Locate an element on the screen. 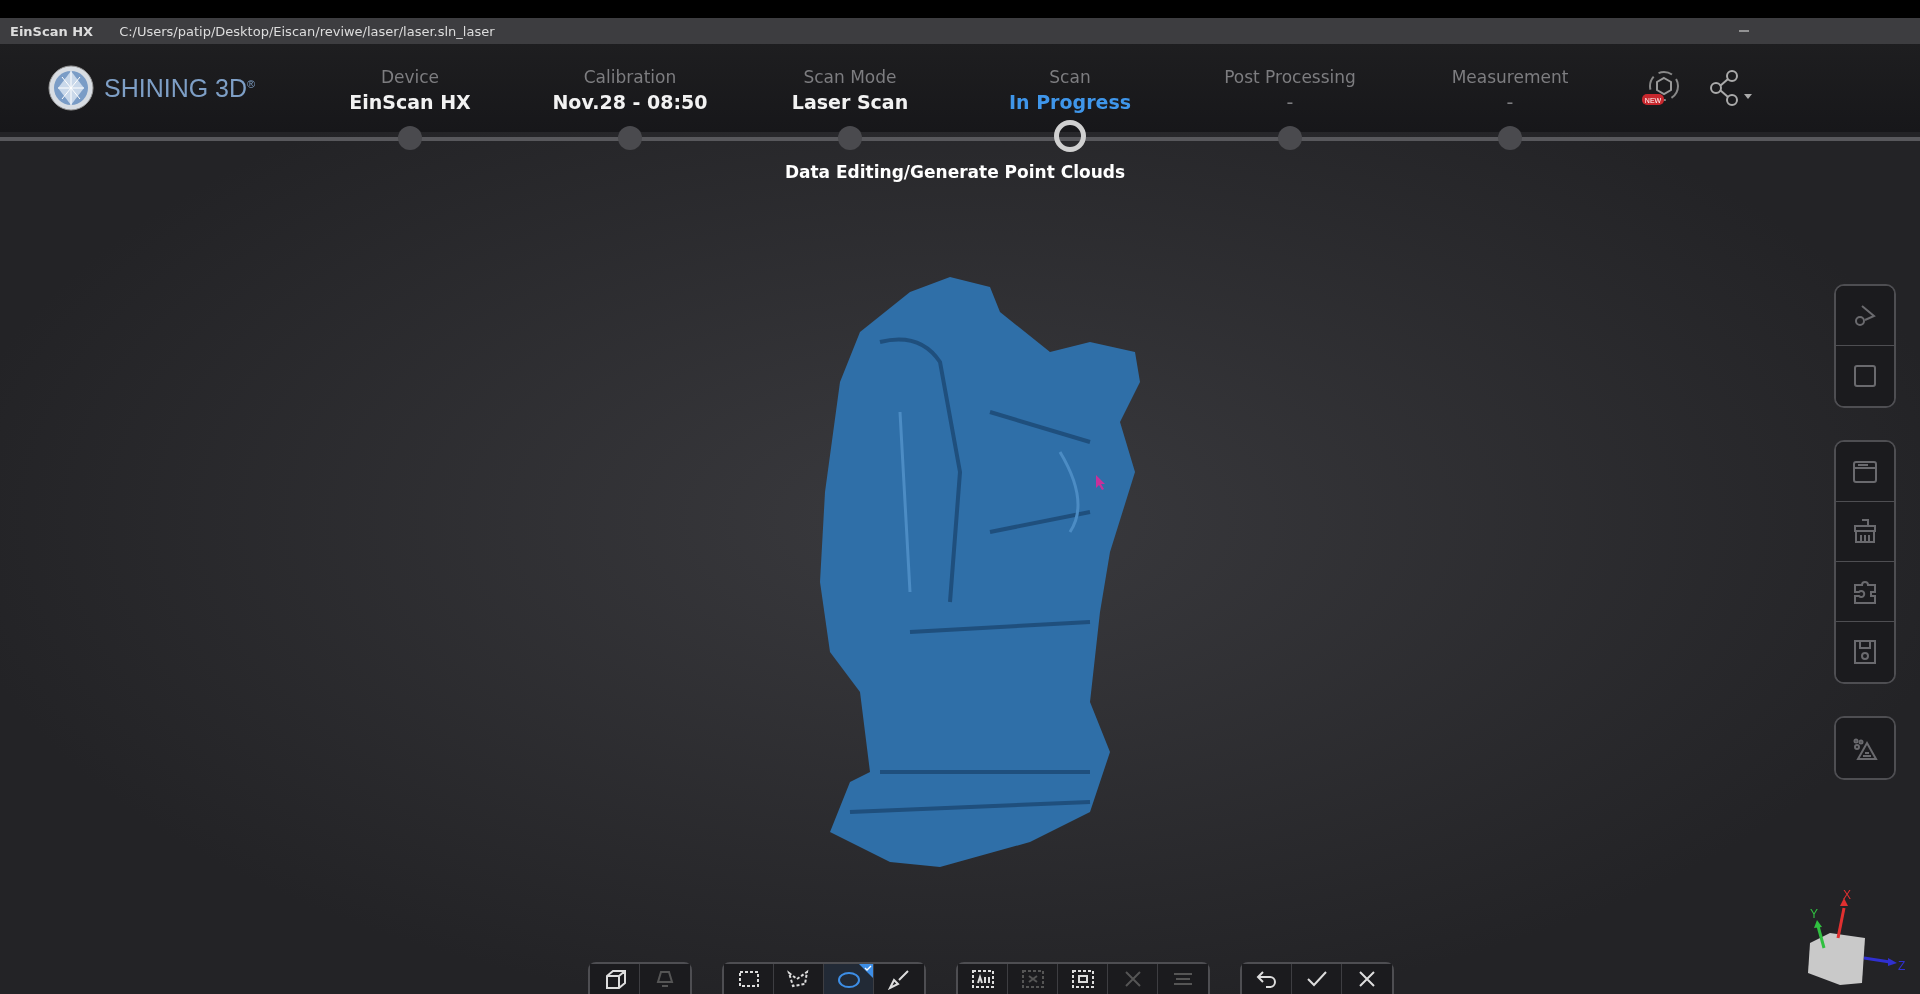  step-value: In Progress is located at coordinates (1069, 102).